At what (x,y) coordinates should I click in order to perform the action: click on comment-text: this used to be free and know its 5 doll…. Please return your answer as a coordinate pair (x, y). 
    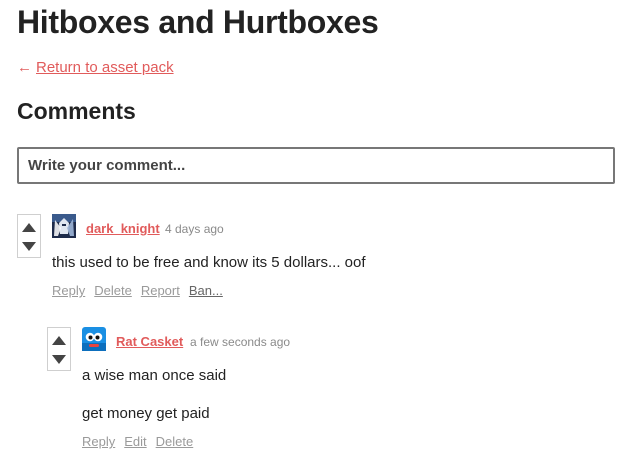
    Looking at the image, I should click on (209, 262).